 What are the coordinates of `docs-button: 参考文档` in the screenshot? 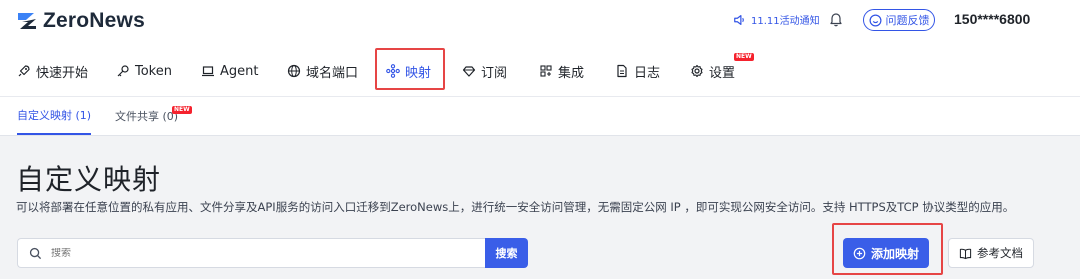 It's located at (991, 253).